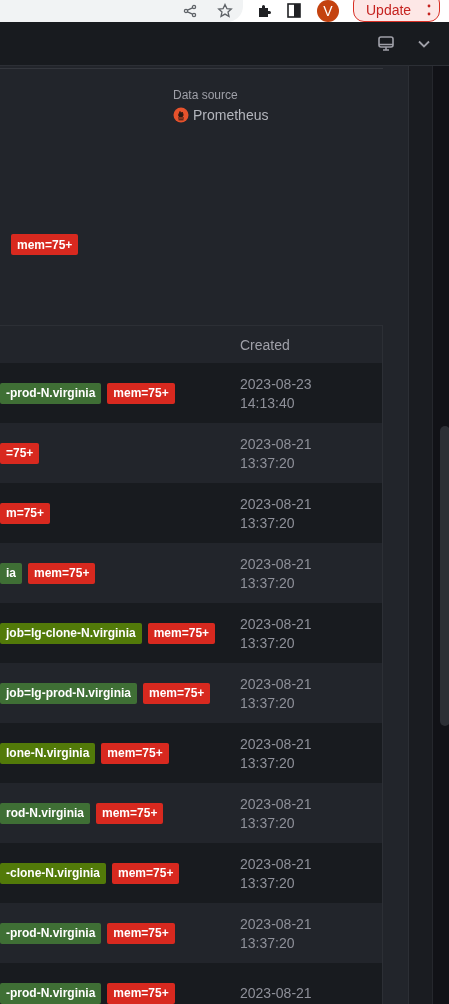  I want to click on update-button: Update, so click(397, 11).